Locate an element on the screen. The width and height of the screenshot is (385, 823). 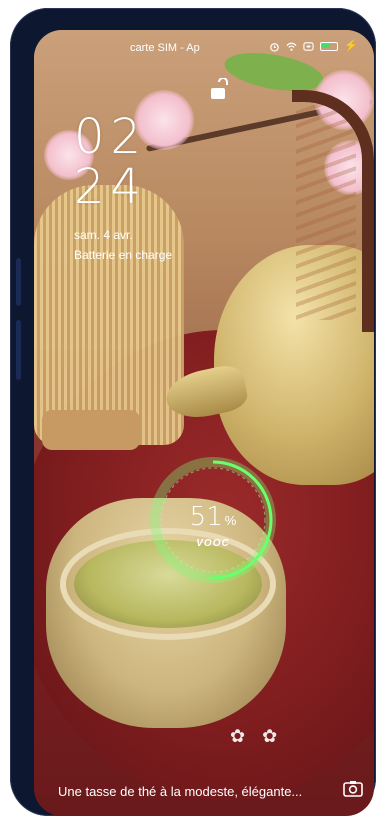
battery-percent: 51% is located at coordinates (213, 517).